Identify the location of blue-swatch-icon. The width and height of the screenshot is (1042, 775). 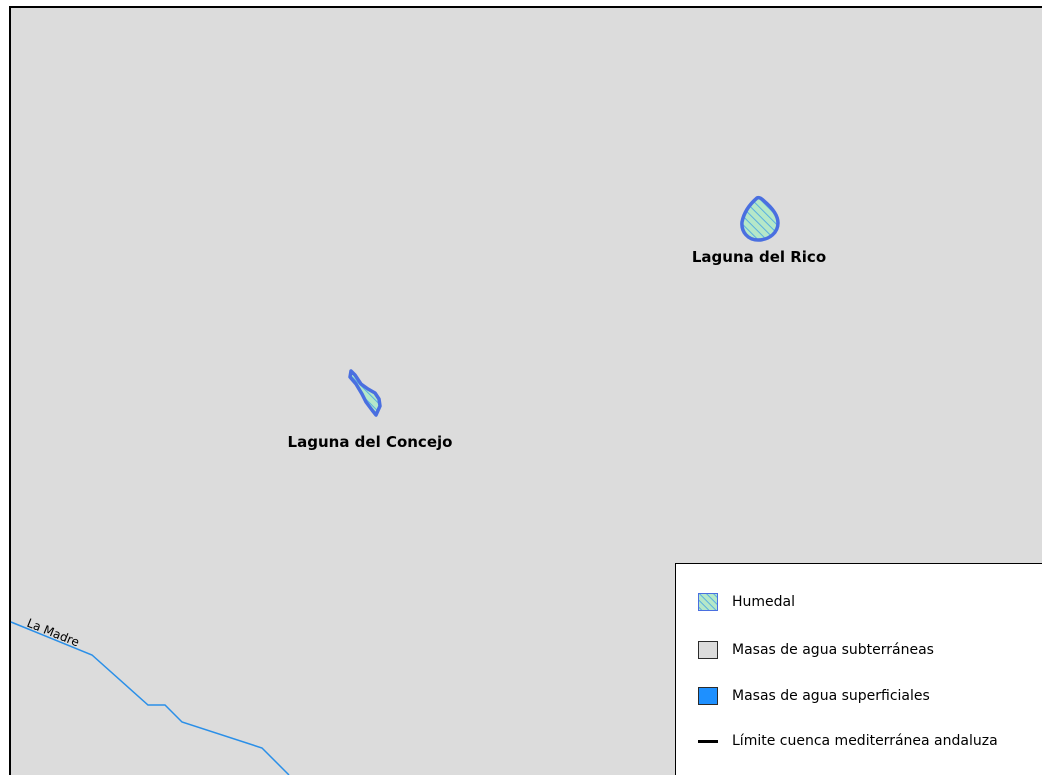
(708, 696).